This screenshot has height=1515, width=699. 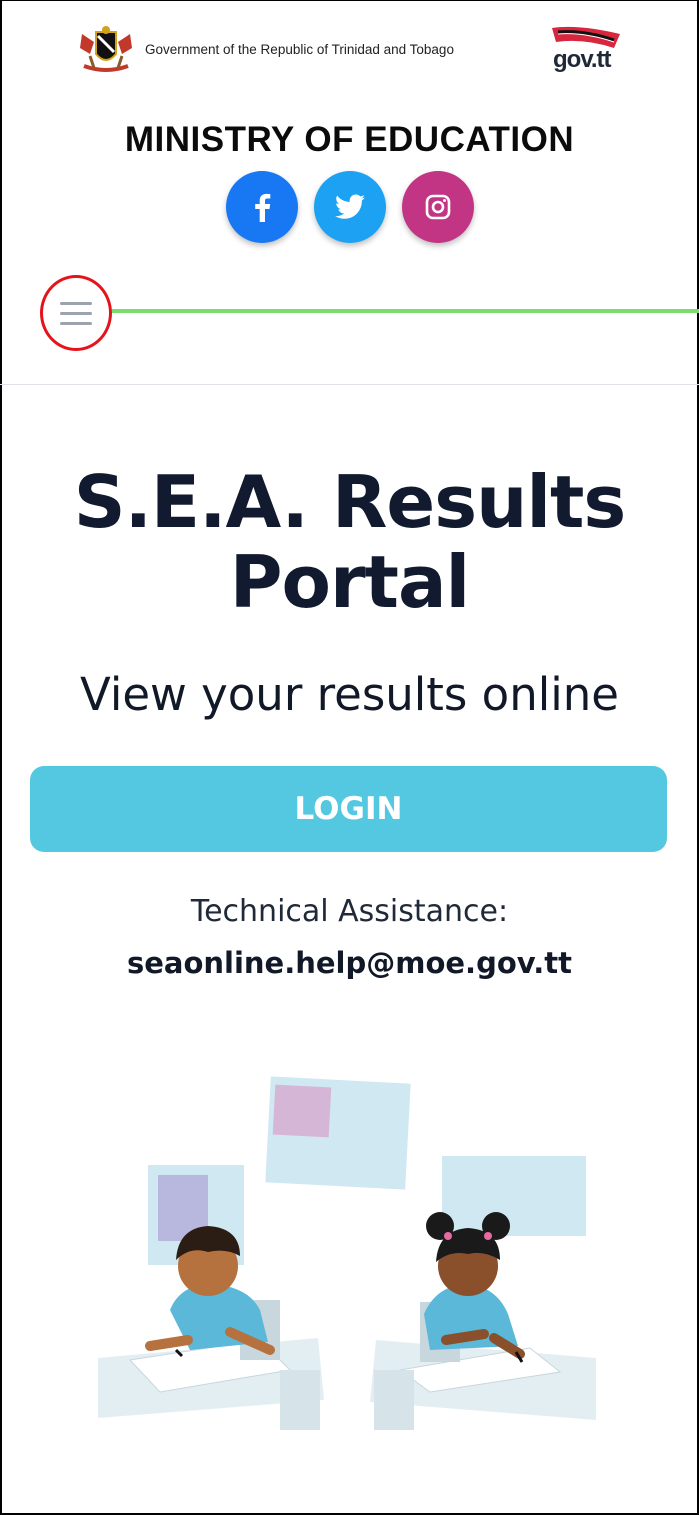 What do you see at coordinates (349, 139) in the screenshot?
I see `ministry-title: MINISTRY OF EDUCATION` at bounding box center [349, 139].